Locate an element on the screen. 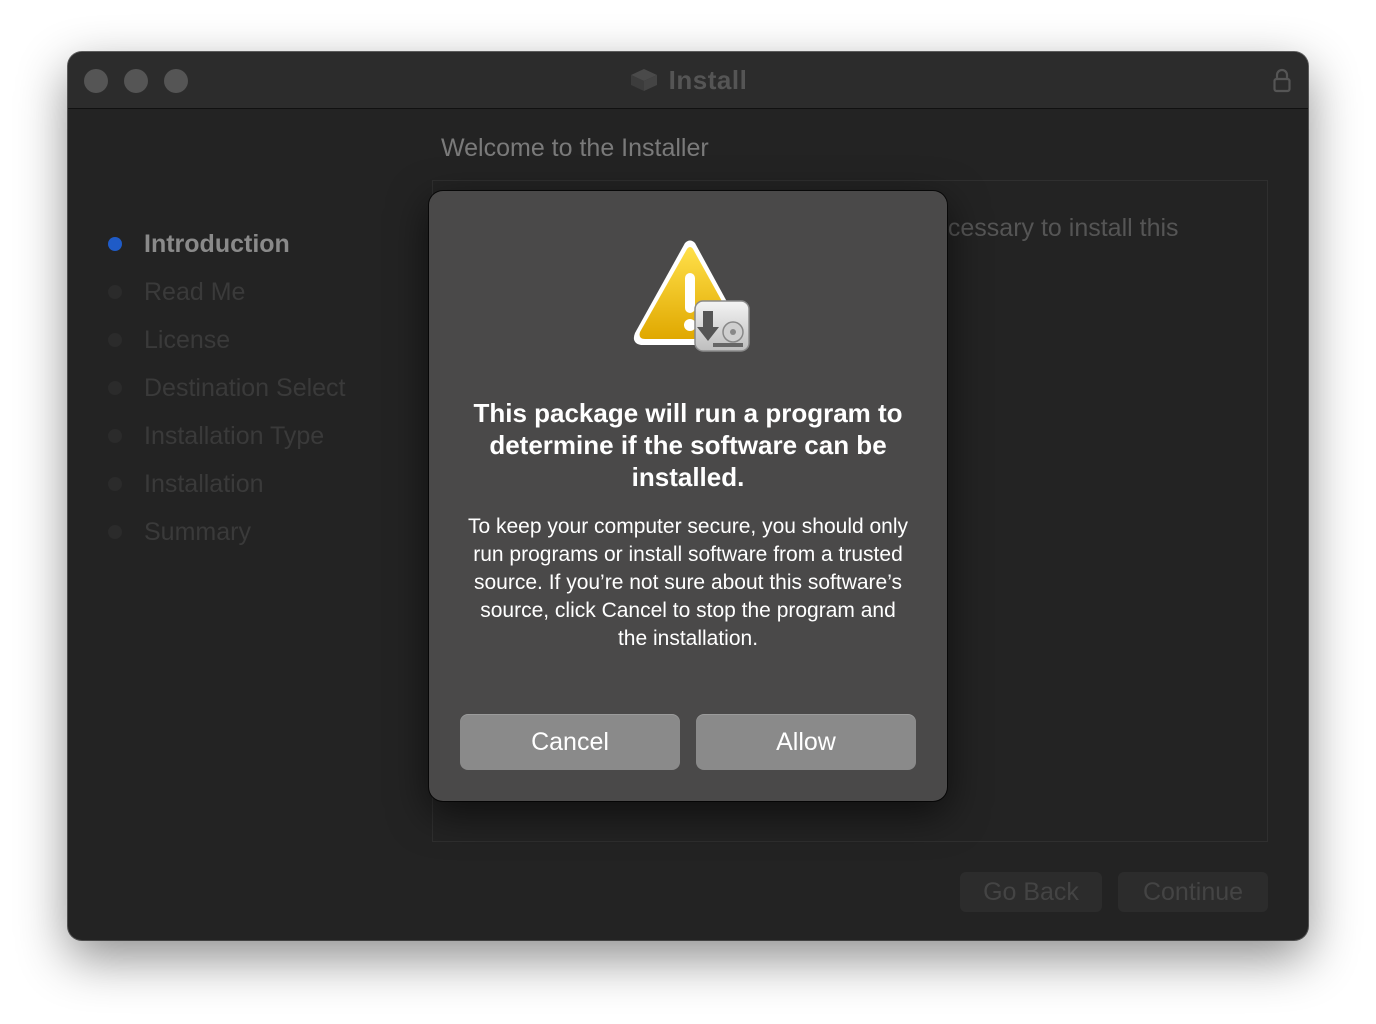  step-introduction: Introduction is located at coordinates (266, 244).